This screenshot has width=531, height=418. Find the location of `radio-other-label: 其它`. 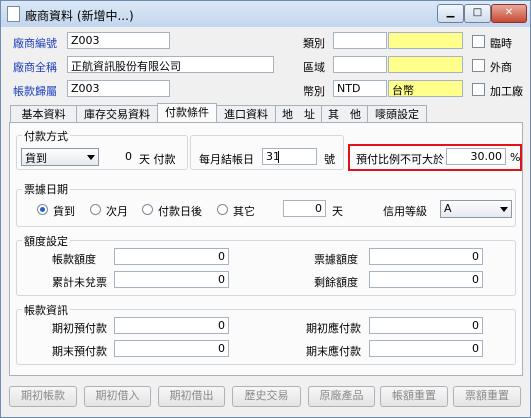

radio-other-label: 其它 is located at coordinates (244, 211).